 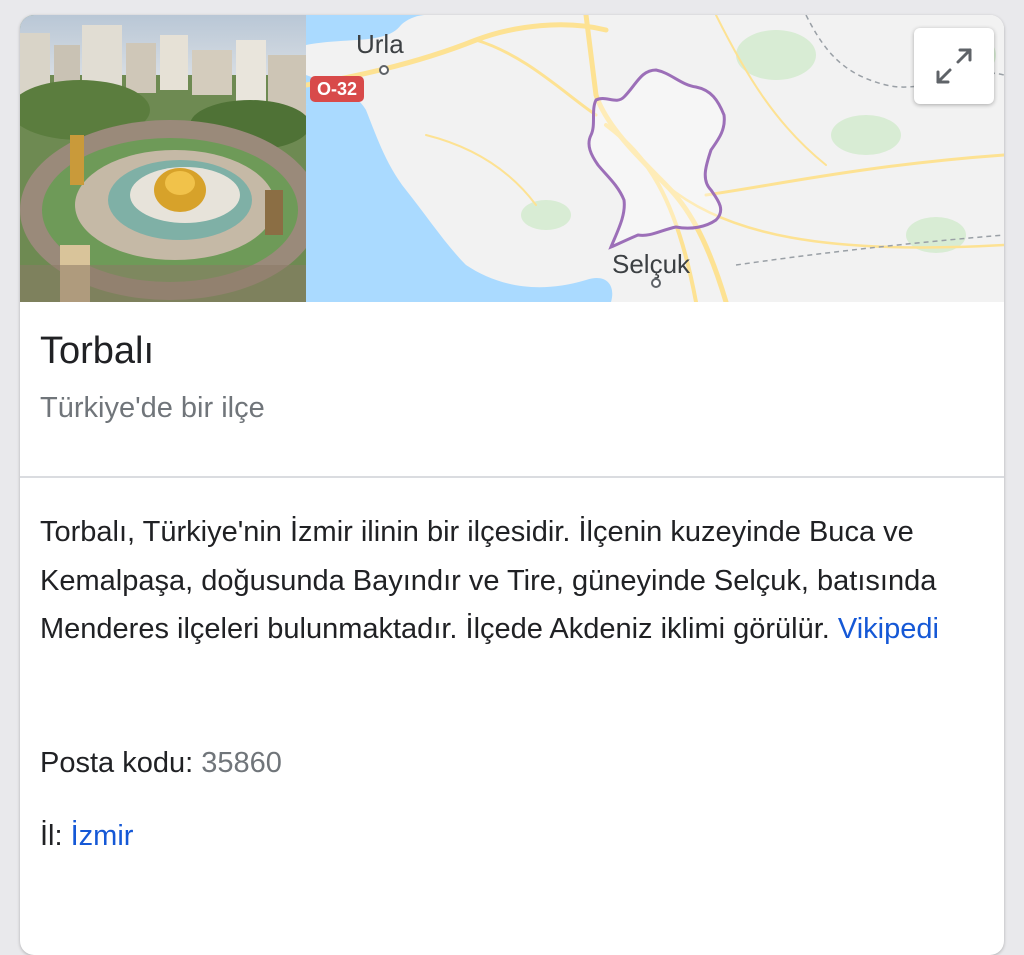 What do you see at coordinates (241, 763) in the screenshot?
I see `fact-value: 35860` at bounding box center [241, 763].